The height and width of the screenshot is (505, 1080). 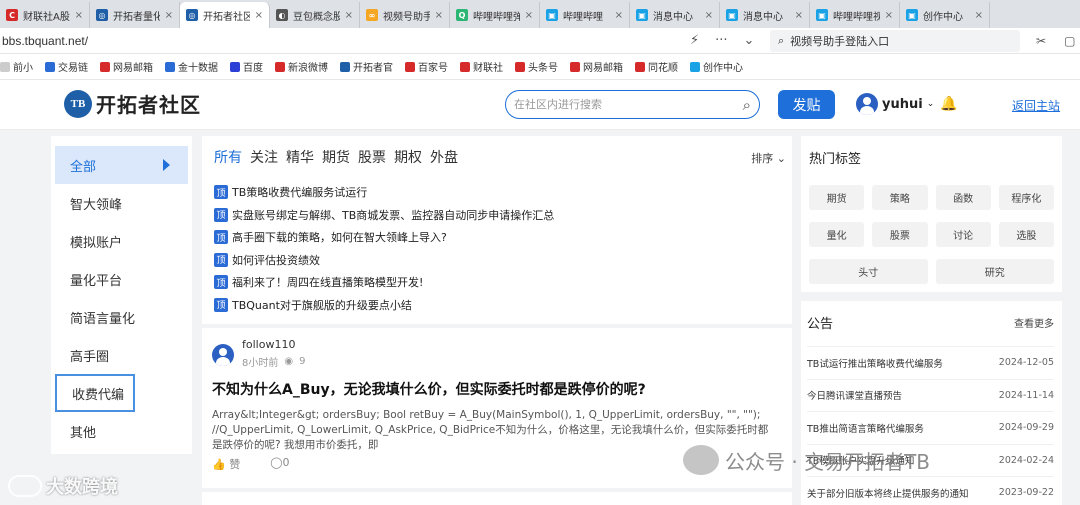 What do you see at coordinates (444, 157) in the screenshot?
I see `tab-category: 外盘` at bounding box center [444, 157].